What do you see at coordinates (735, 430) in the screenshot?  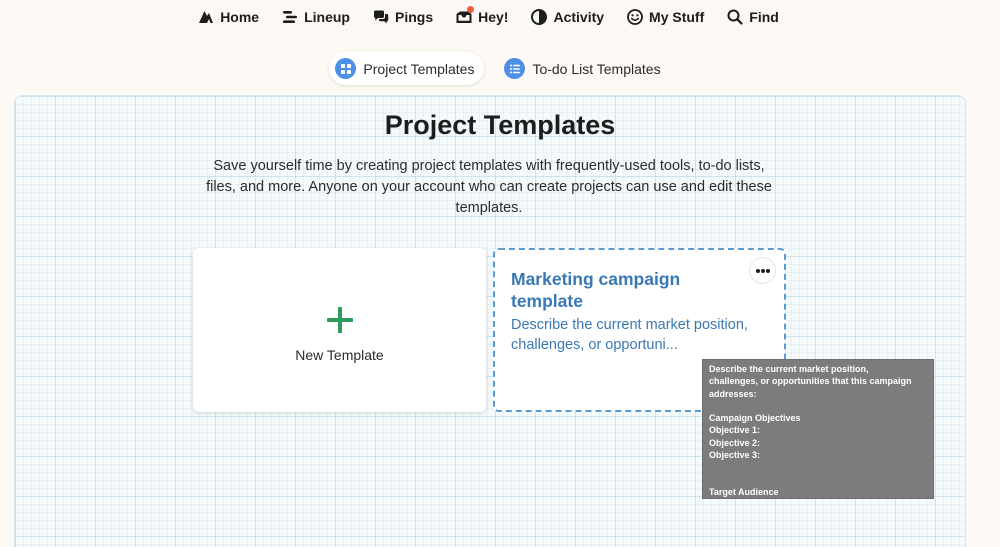 I see `tooltip-line: Objective 1:` at bounding box center [735, 430].